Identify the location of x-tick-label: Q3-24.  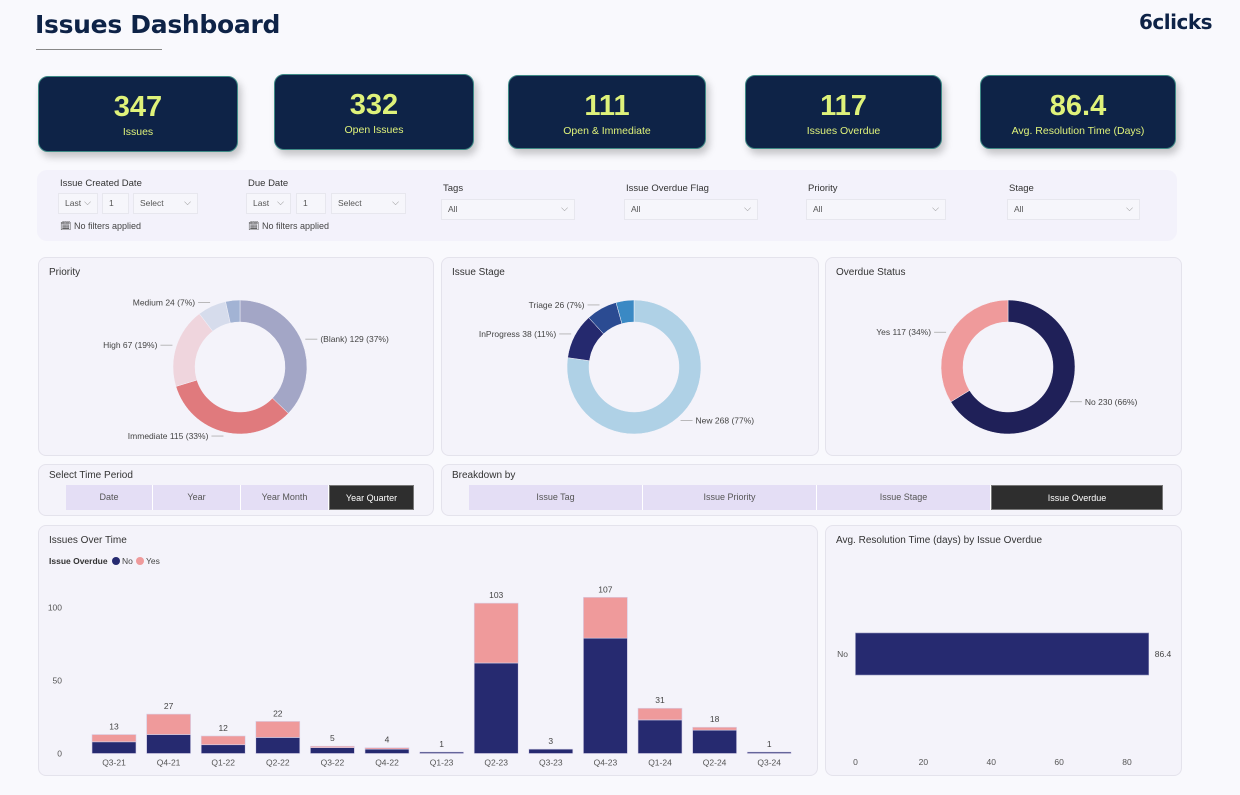
(769, 763).